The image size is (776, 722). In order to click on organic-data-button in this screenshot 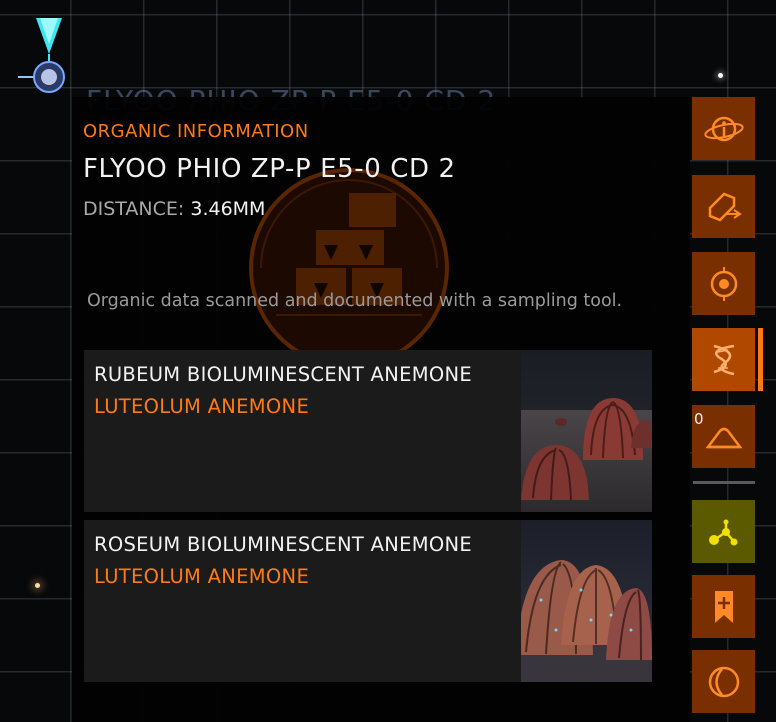, I will do `click(723, 359)`.